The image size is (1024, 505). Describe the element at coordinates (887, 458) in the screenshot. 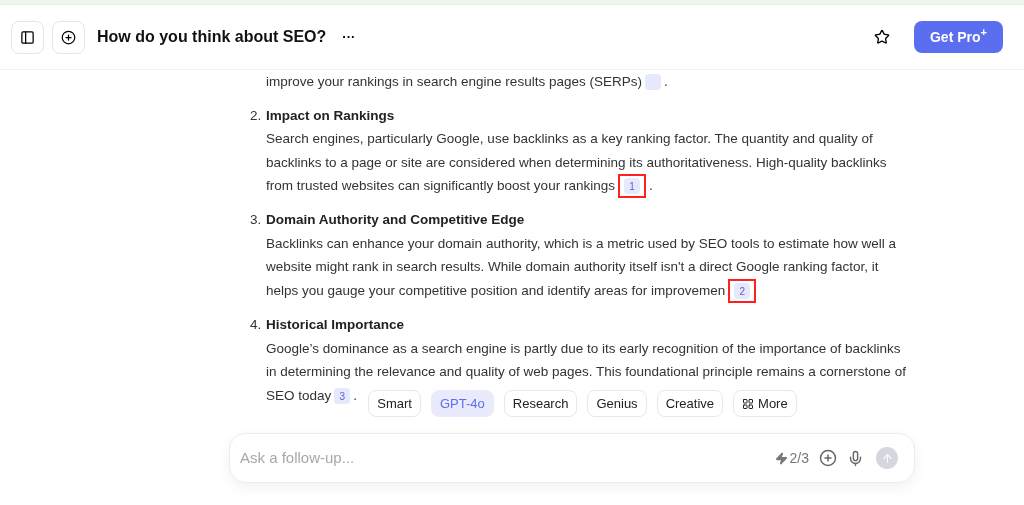

I see `arrow-up-icon` at that location.